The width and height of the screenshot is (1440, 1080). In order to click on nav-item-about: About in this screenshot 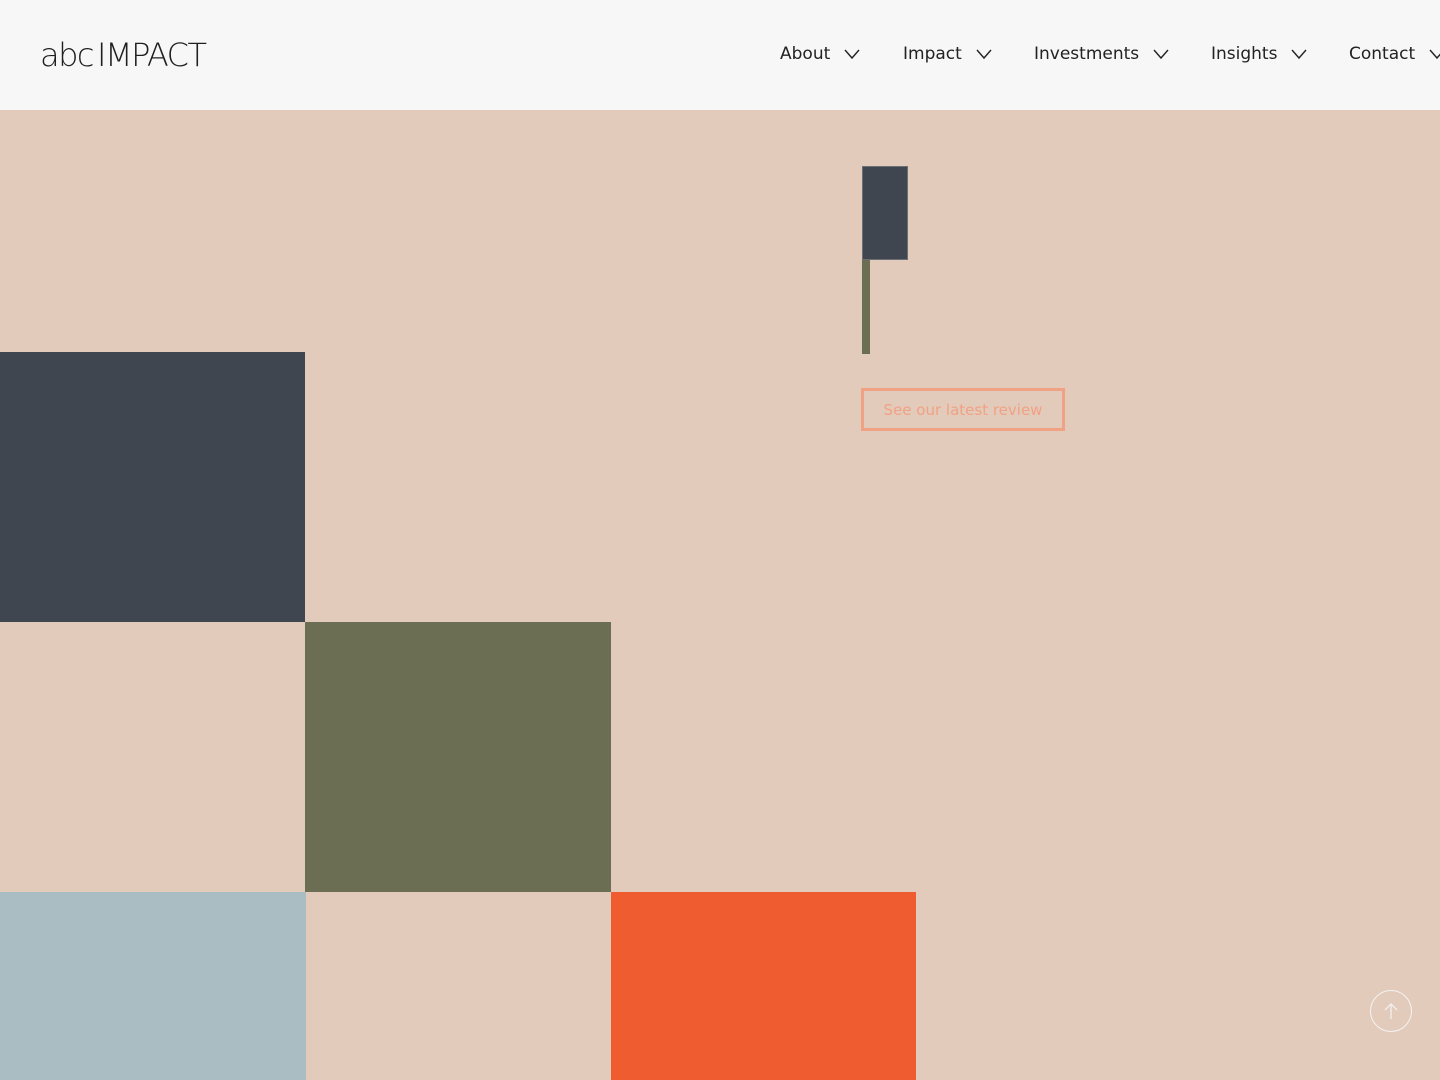, I will do `click(820, 54)`.